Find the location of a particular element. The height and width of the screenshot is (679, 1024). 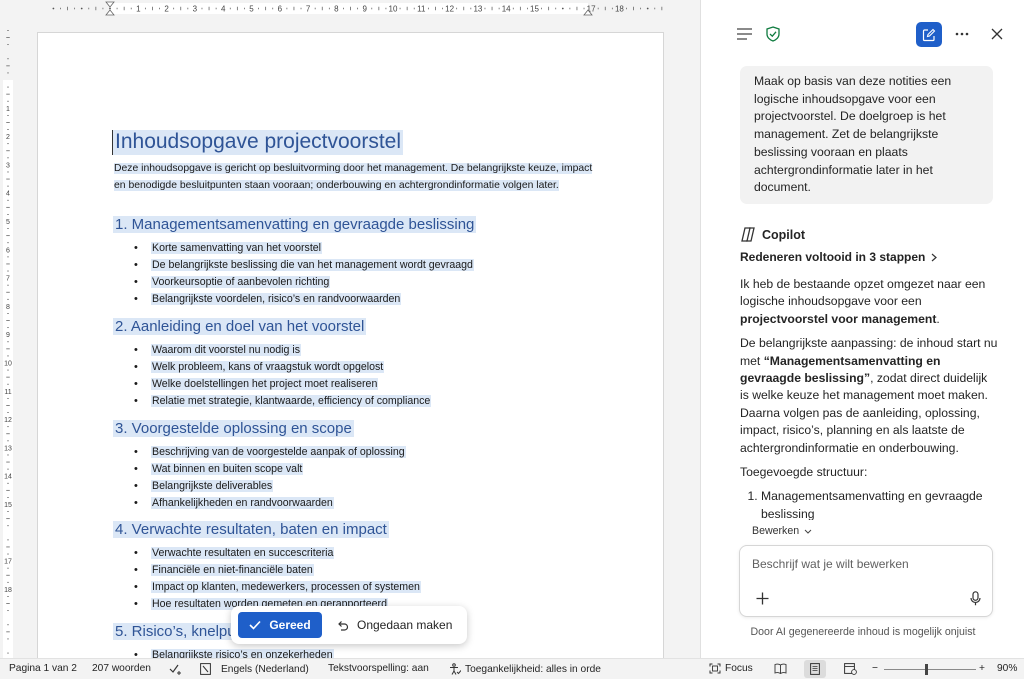

prompt-input is located at coordinates (866, 564).